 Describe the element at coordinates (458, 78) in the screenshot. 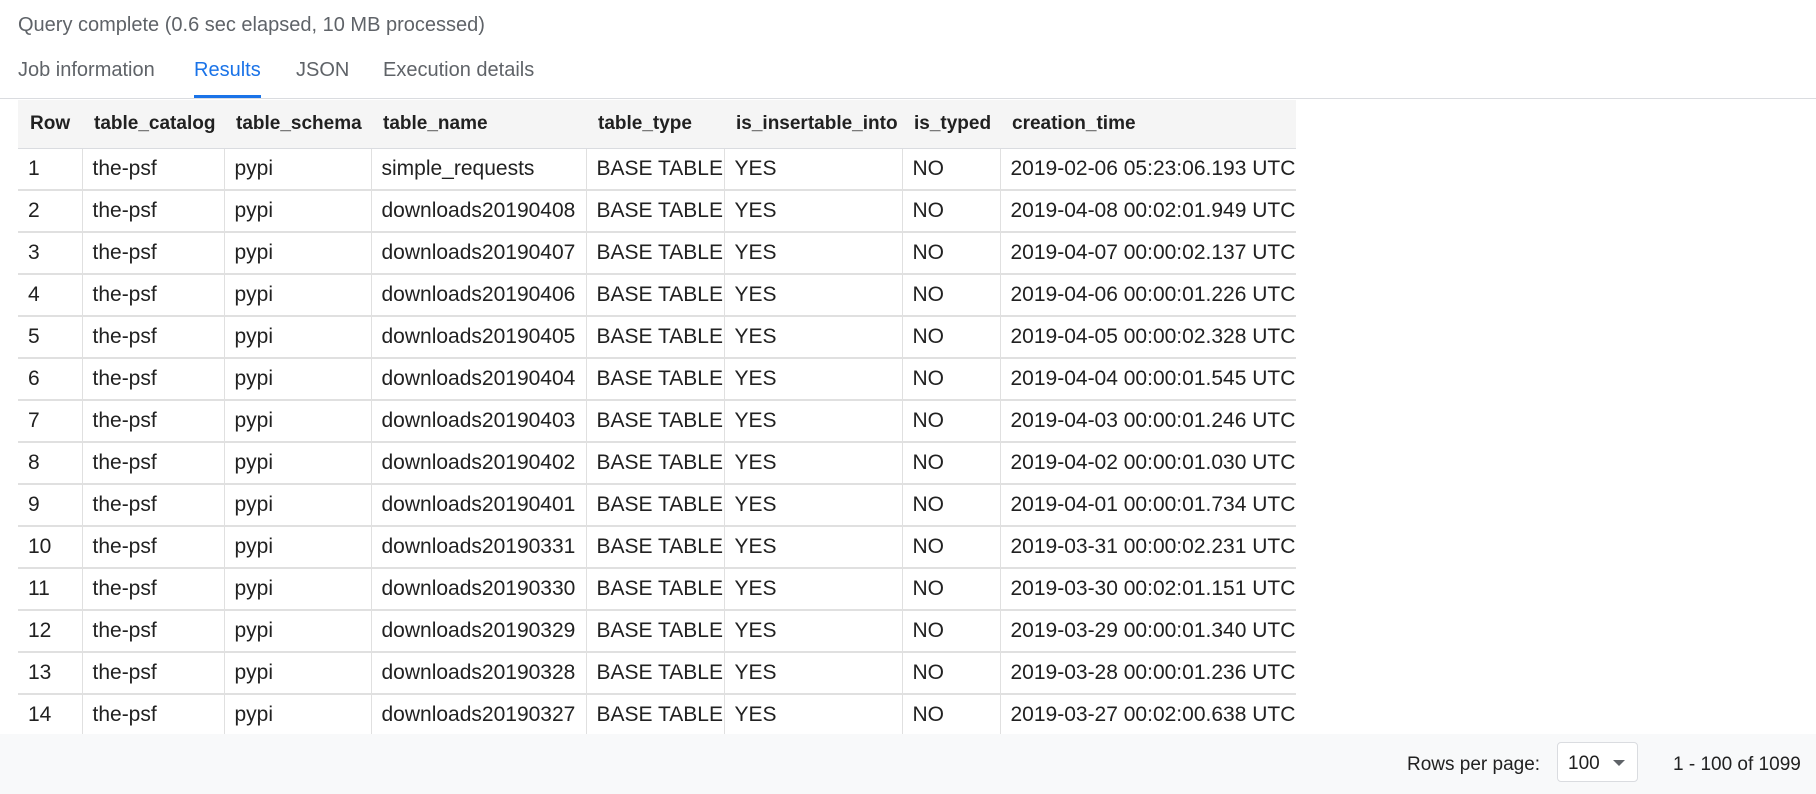

I see `tab-execution-details: Execution details` at that location.